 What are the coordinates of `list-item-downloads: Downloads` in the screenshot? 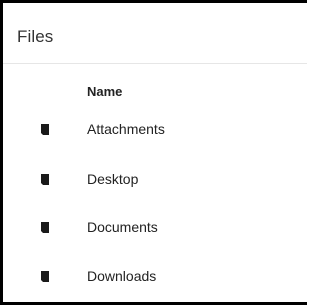 It's located at (155, 280).